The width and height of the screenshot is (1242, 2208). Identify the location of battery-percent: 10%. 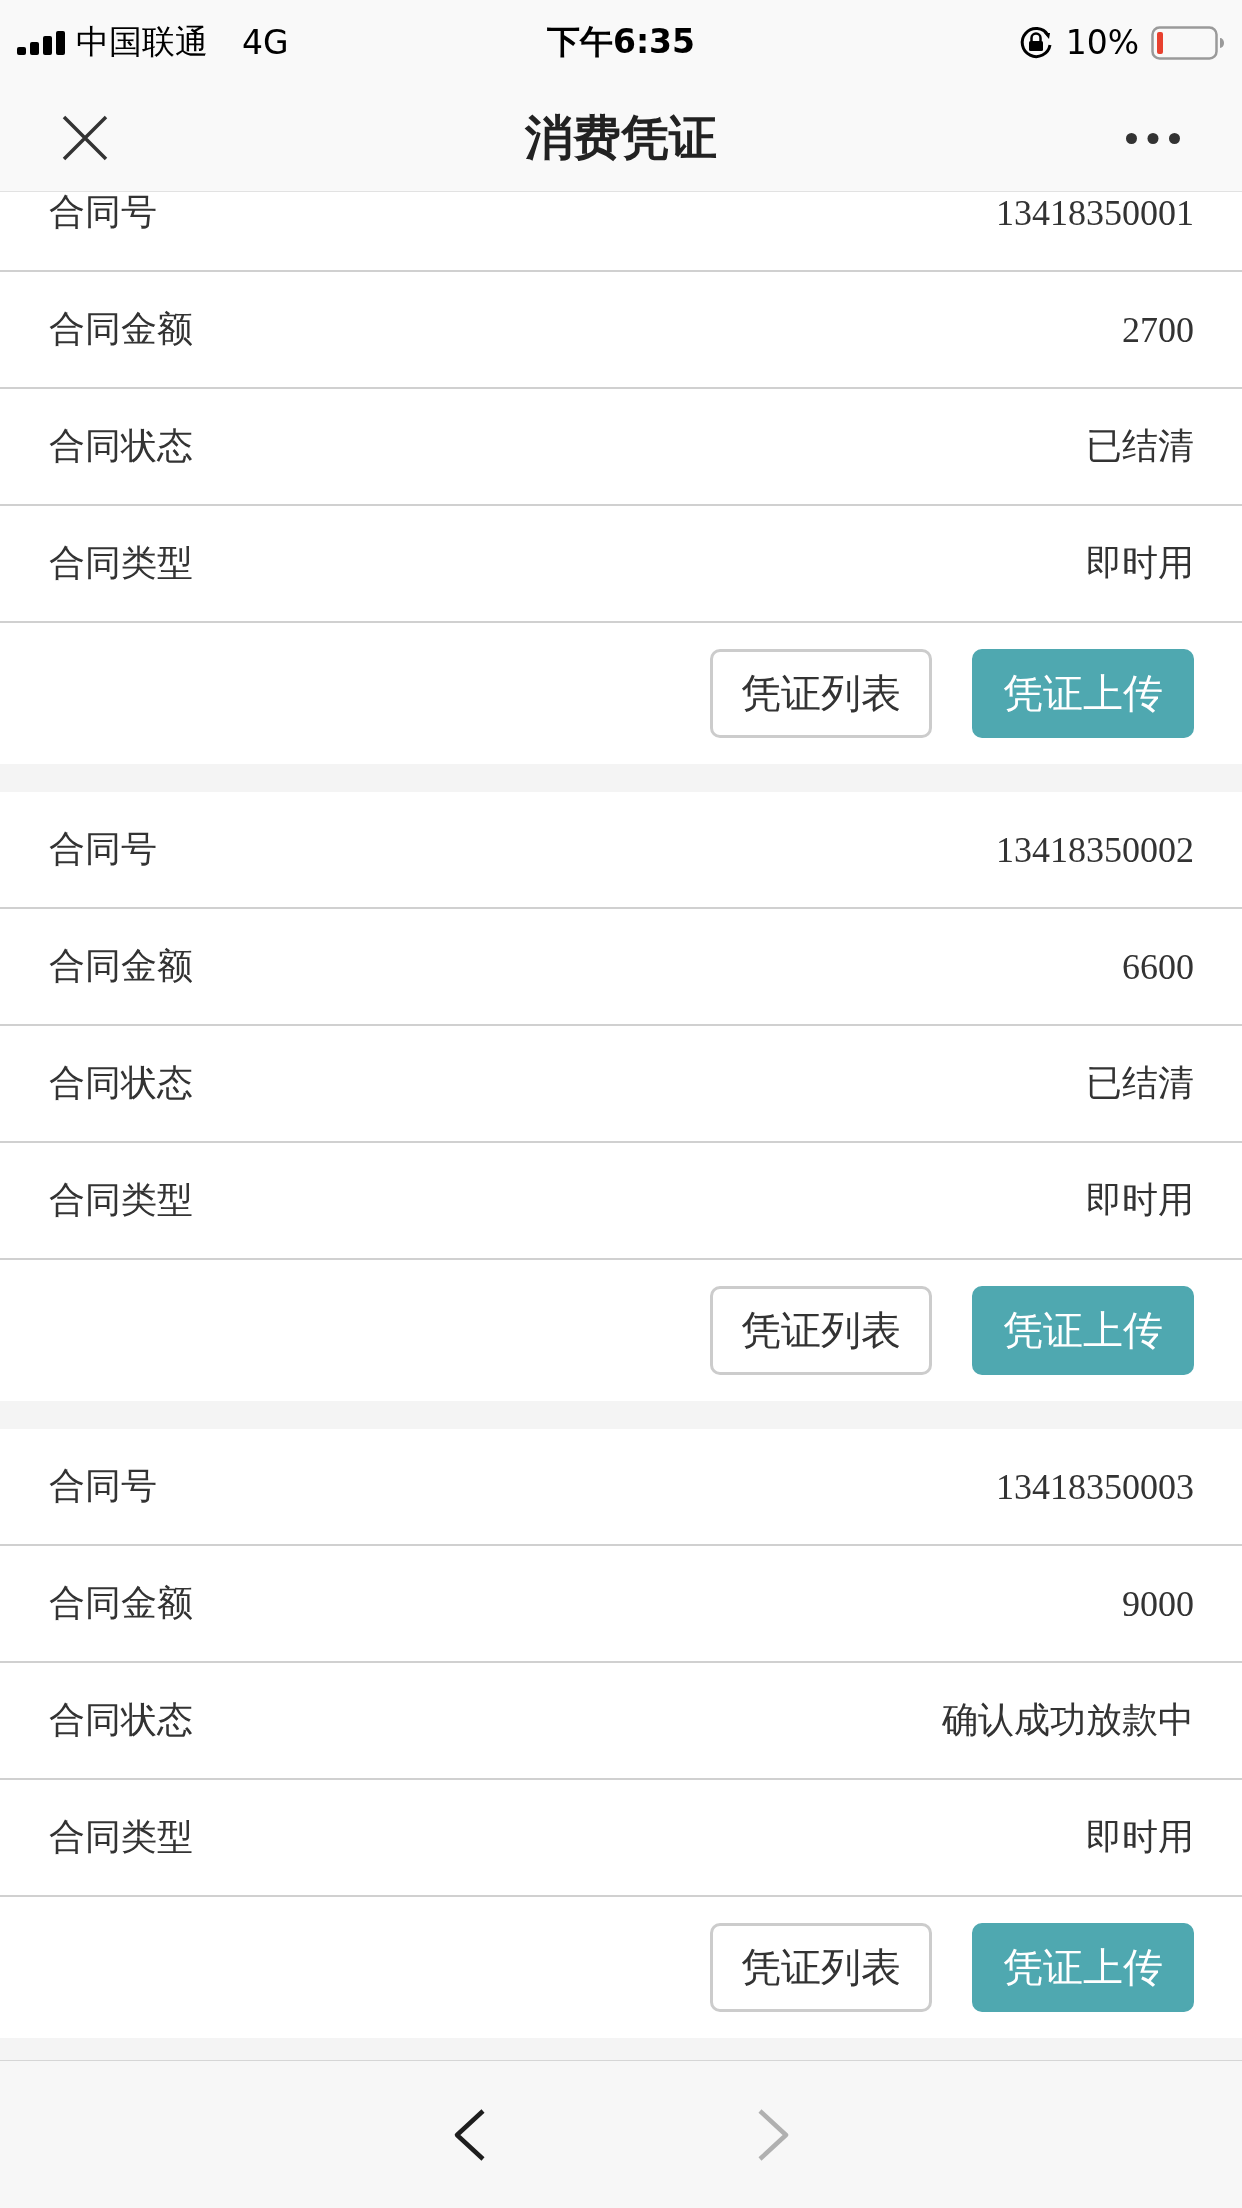
(1102, 42).